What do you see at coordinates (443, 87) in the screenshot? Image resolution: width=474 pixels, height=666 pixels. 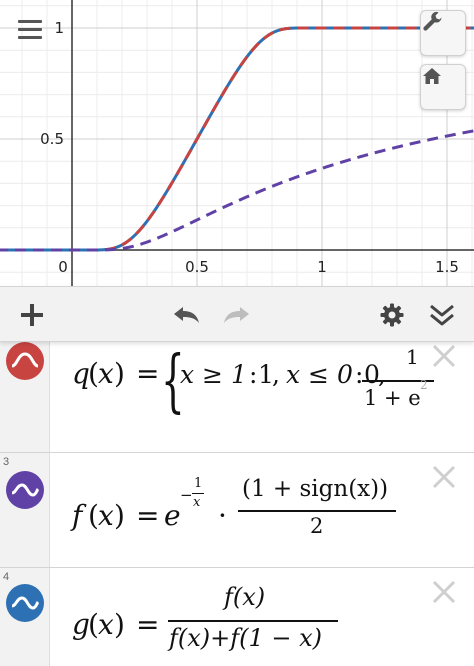 I see `home-icon` at bounding box center [443, 87].